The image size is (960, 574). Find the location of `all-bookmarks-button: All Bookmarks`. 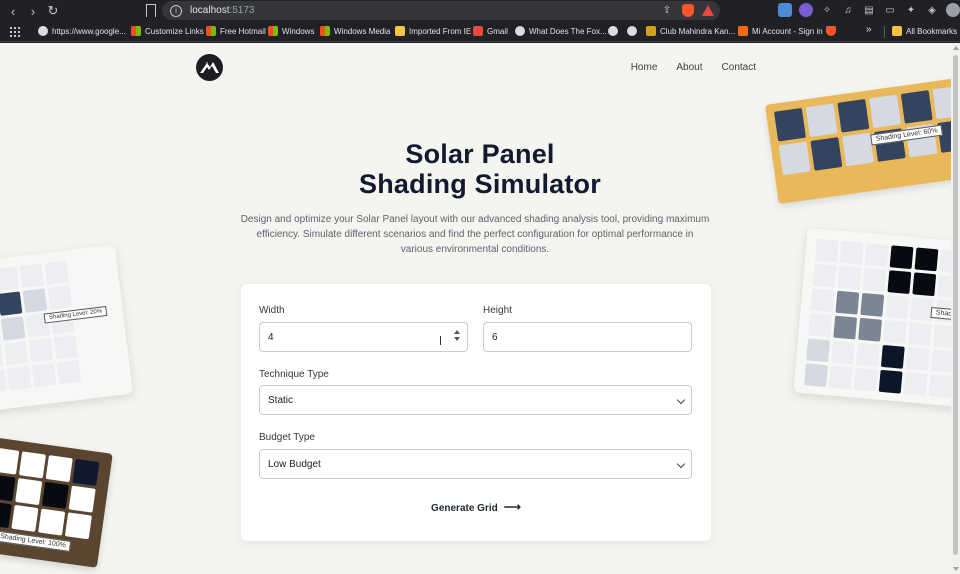

all-bookmarks-button: All Bookmarks is located at coordinates (924, 31).